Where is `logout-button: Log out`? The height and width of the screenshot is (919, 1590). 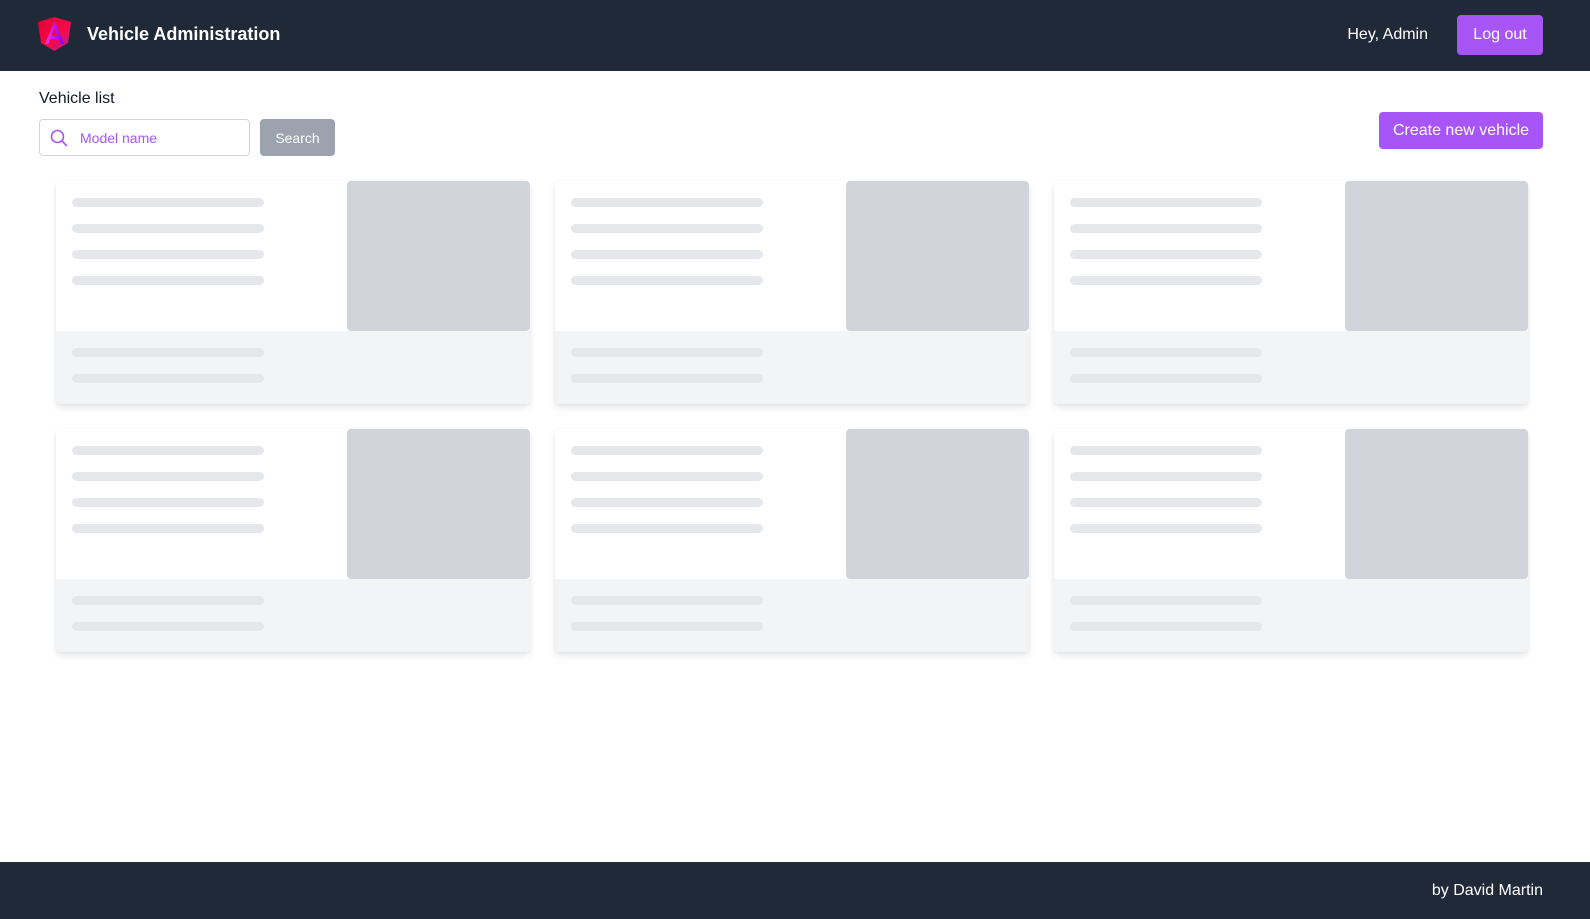
logout-button: Log out is located at coordinates (1500, 35).